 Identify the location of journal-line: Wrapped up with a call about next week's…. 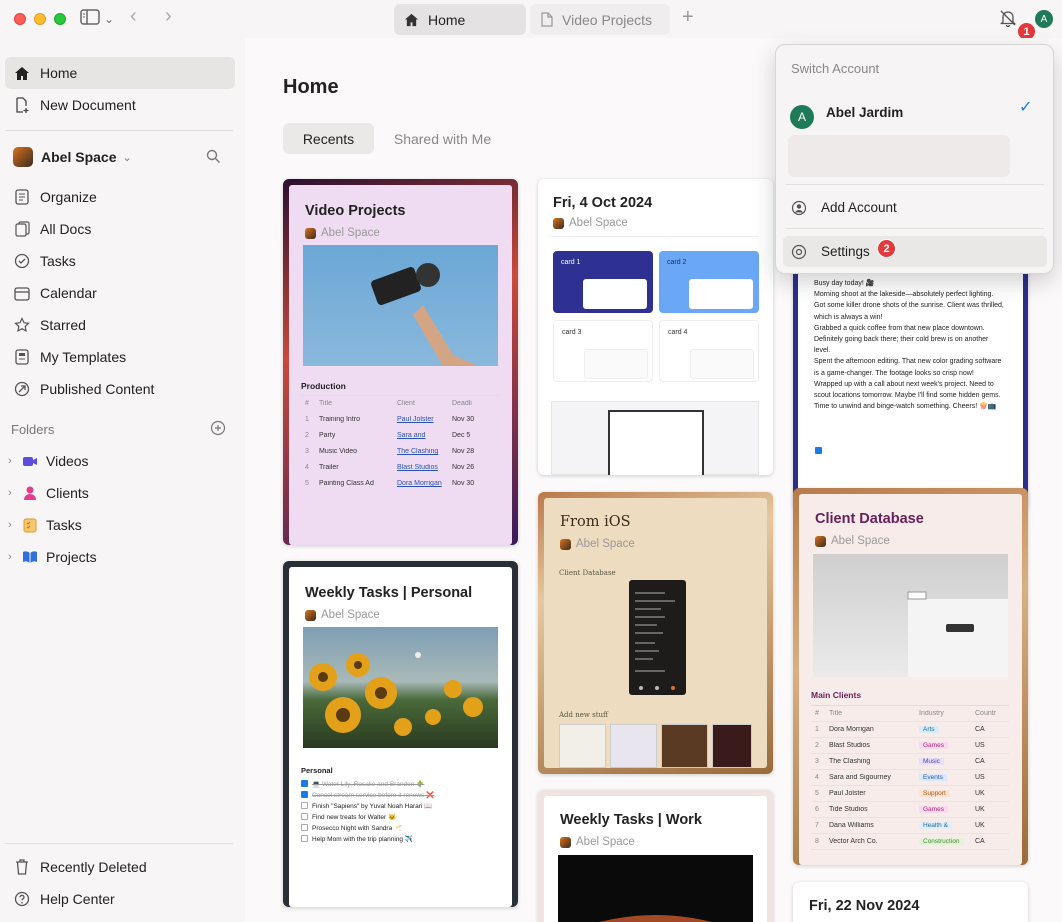
(904, 384).